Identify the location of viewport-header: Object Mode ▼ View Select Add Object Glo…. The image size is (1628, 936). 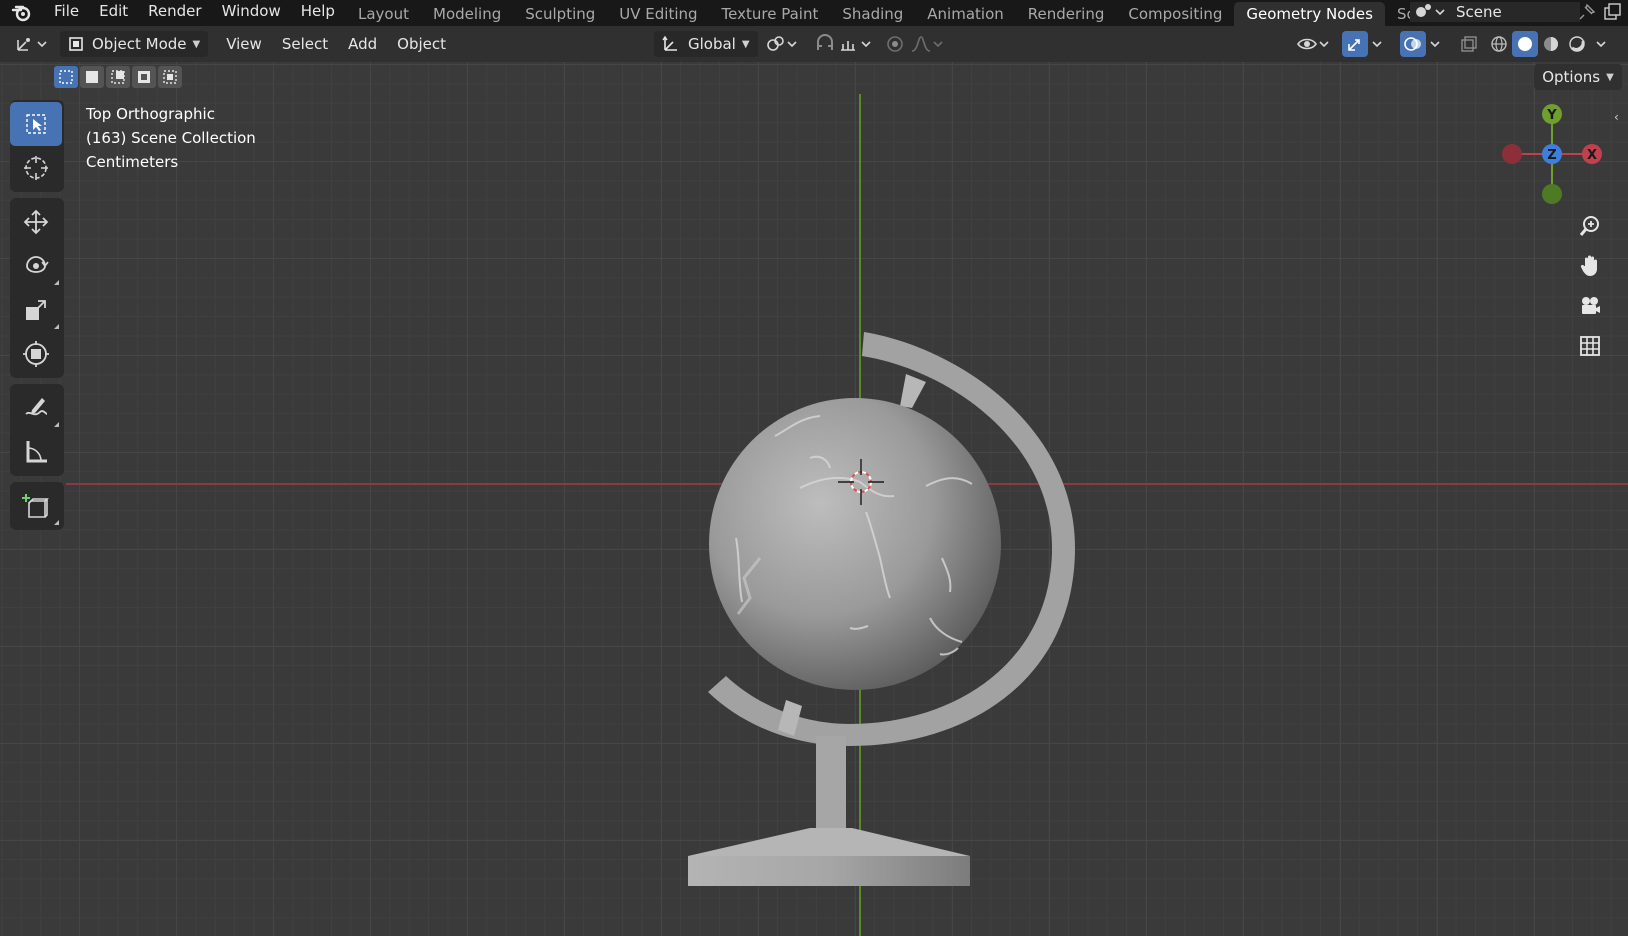
(814, 44).